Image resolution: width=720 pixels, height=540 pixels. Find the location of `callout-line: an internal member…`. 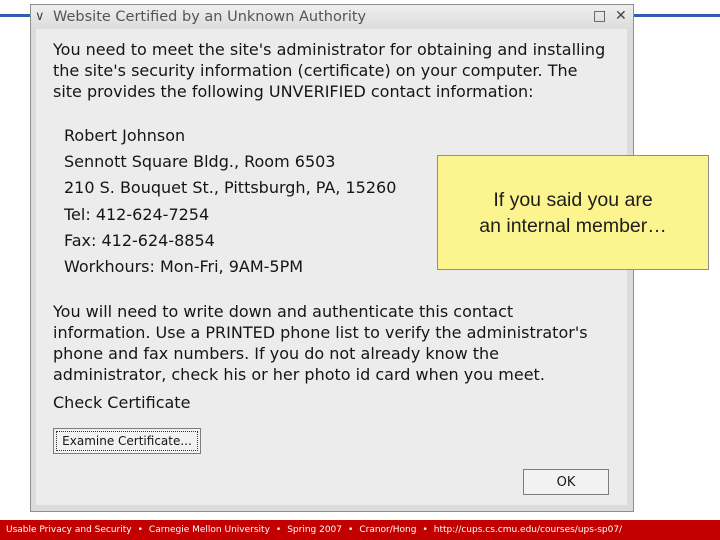

callout-line: an internal member… is located at coordinates (573, 225).